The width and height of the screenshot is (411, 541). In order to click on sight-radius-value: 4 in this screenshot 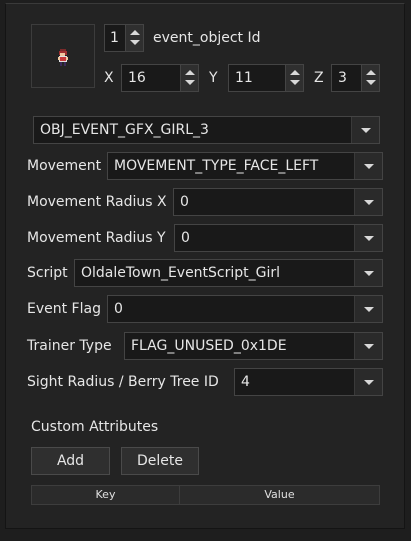, I will do `click(245, 382)`.